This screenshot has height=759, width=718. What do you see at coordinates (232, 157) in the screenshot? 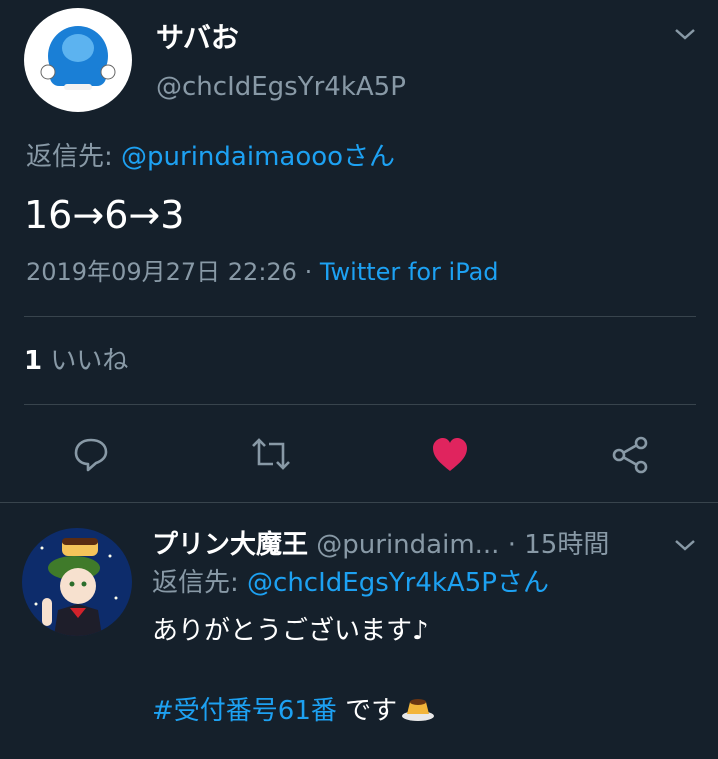
I see `reply-to-link: @purindaimaooo` at bounding box center [232, 157].